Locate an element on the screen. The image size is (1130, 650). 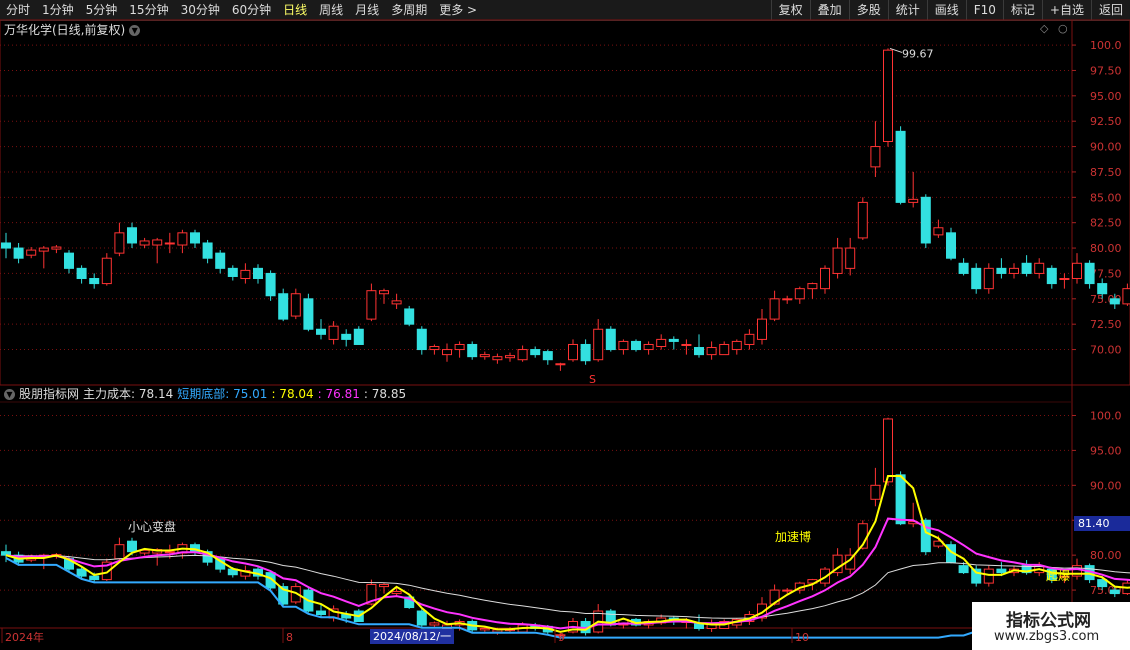
date-label: 10 is located at coordinates (802, 637).